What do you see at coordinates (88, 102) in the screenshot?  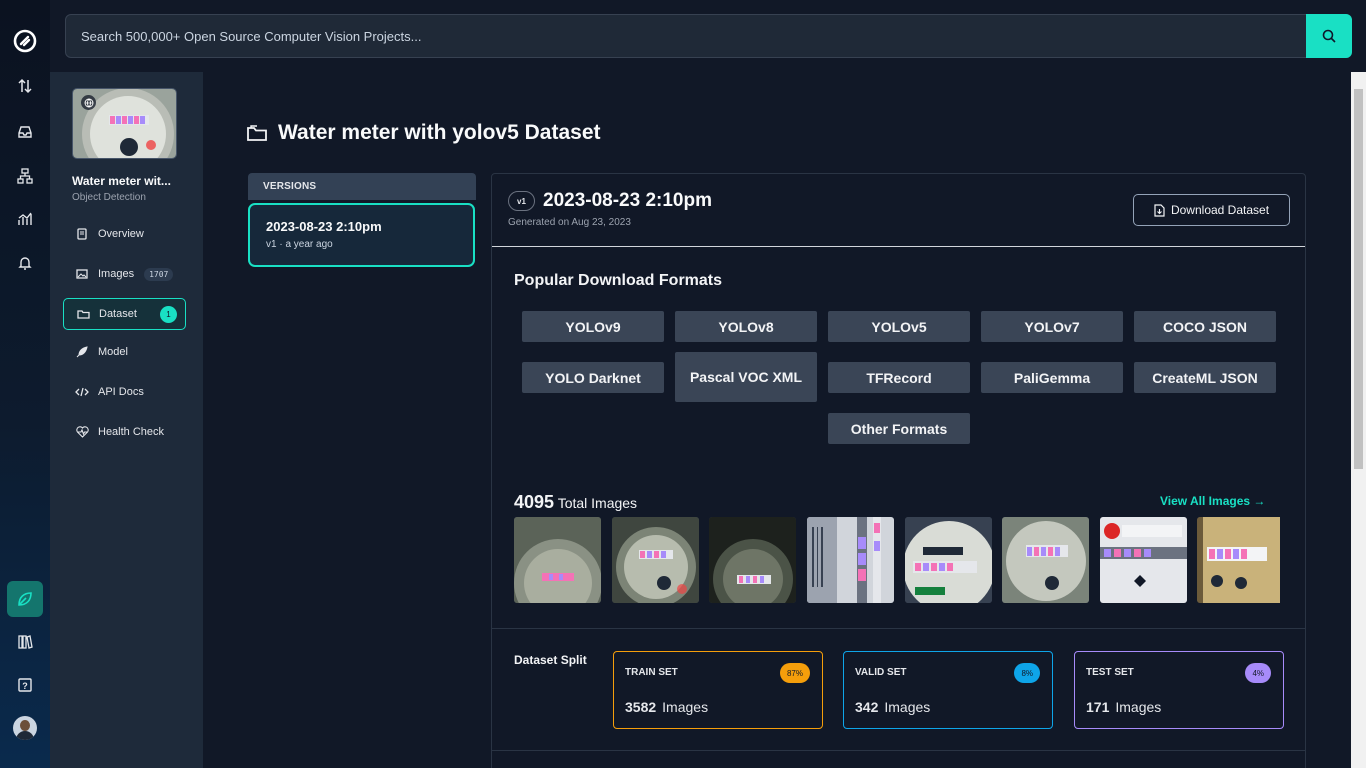 I see `globe-icon` at bounding box center [88, 102].